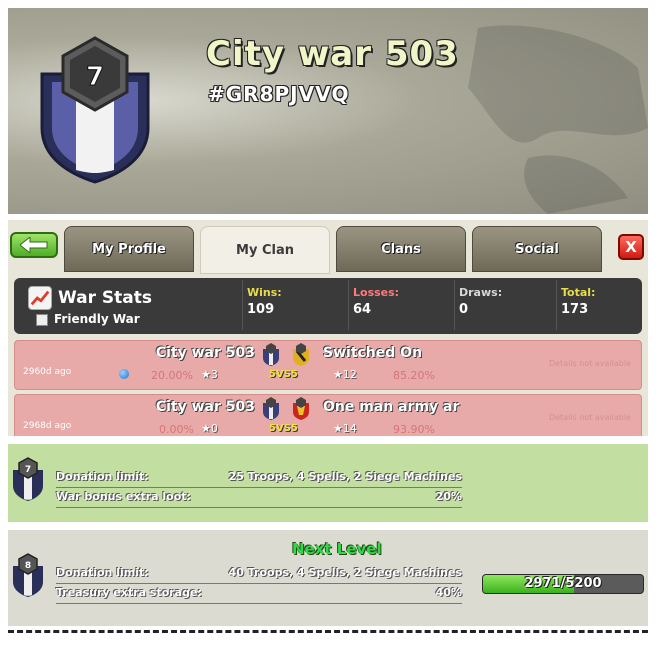 The width and height of the screenshot is (656, 656). I want to click on close-button: X, so click(631, 247).